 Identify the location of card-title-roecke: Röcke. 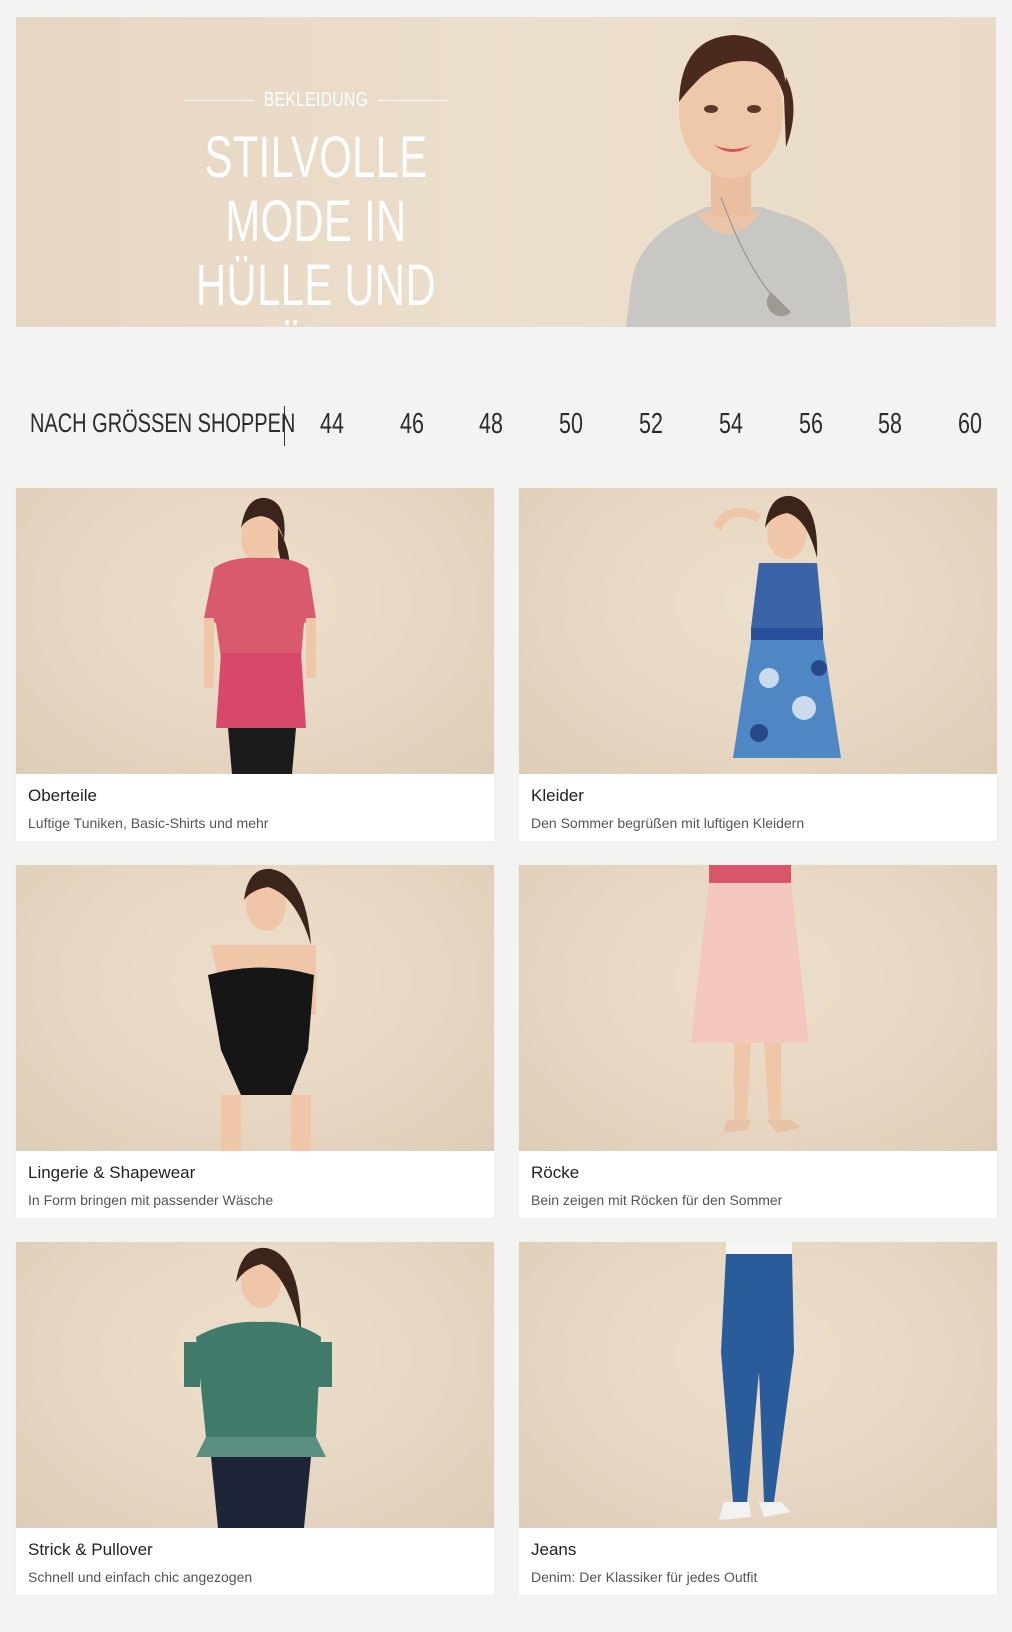
(555, 1172).